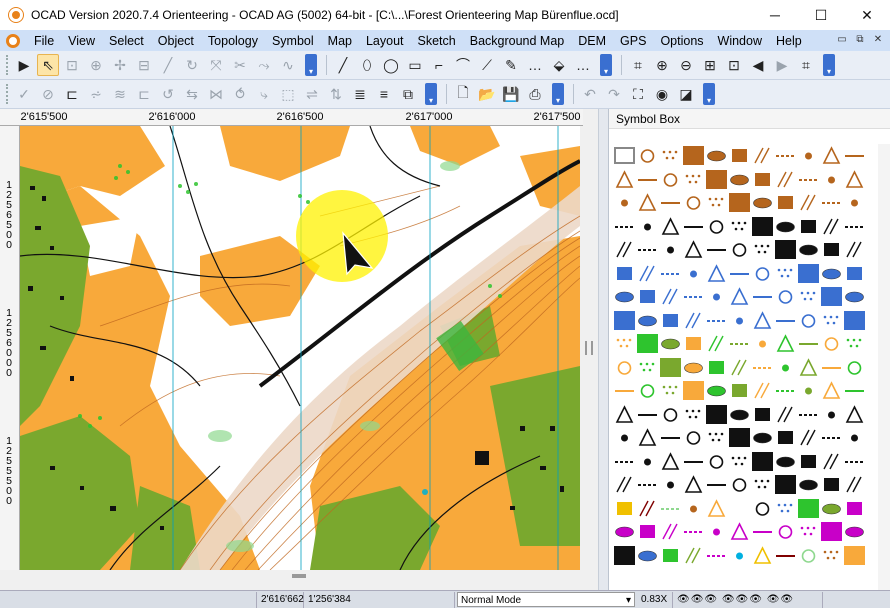 Image resolution: width=890 pixels, height=608 pixels. What do you see at coordinates (558, 94) in the screenshot?
I see `toolbar-overflow-button: ▾` at bounding box center [558, 94].